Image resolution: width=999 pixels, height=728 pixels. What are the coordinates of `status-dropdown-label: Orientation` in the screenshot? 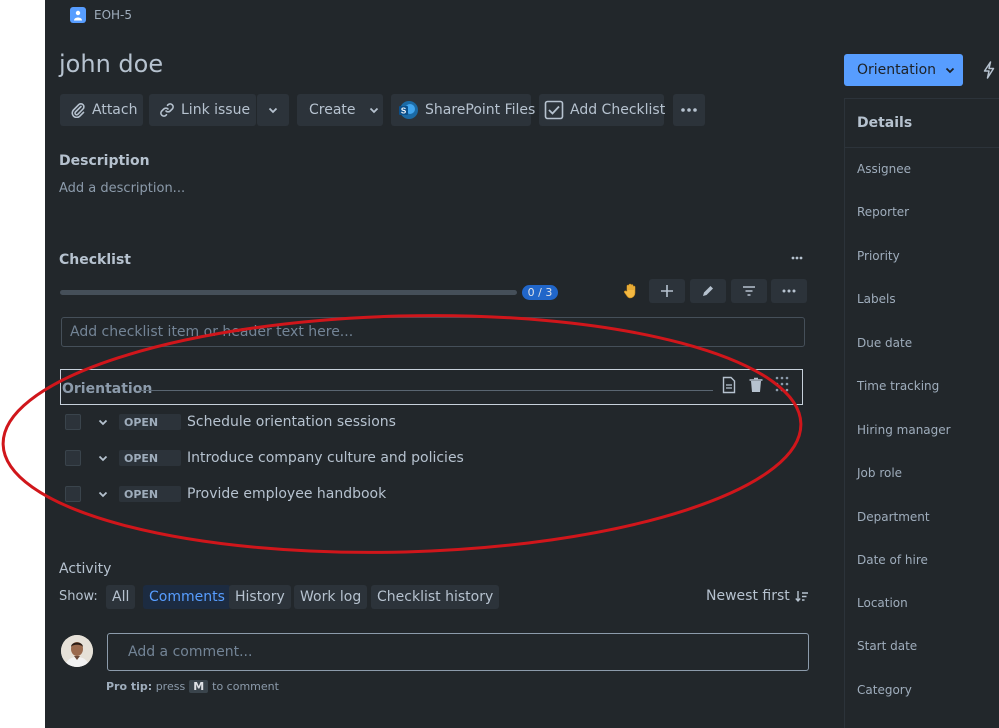 It's located at (897, 70).